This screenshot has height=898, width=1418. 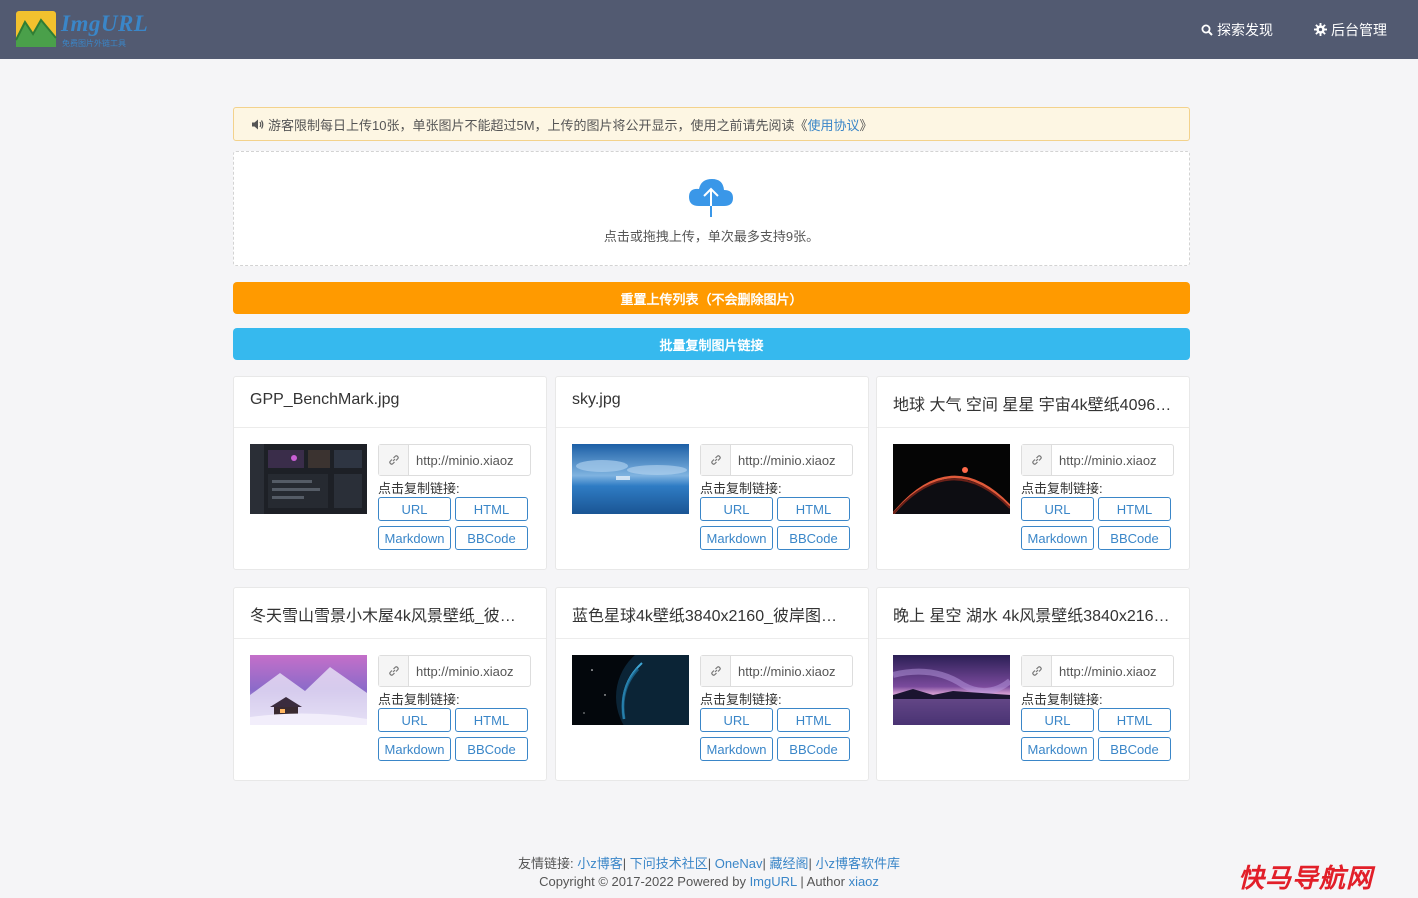 I want to click on speaker-icon, so click(x=258, y=124).